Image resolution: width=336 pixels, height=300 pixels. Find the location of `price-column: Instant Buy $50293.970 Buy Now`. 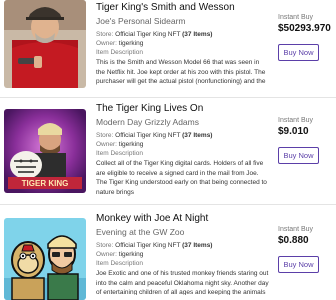

price-column: Instant Buy $50293.970 Buy Now is located at coordinates (306, 37).